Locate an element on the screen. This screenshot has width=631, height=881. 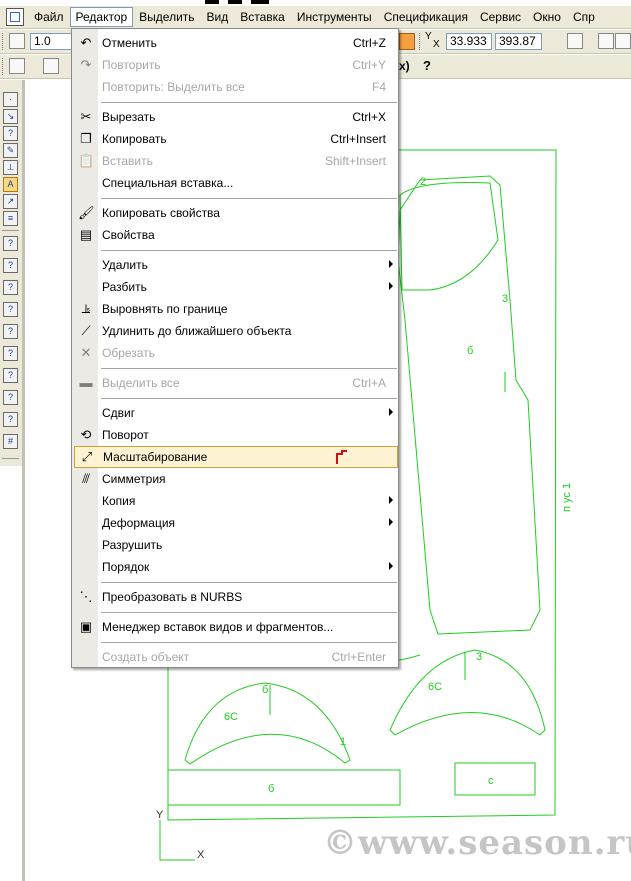
select-all-icon: ▬ is located at coordinates (86, 382).